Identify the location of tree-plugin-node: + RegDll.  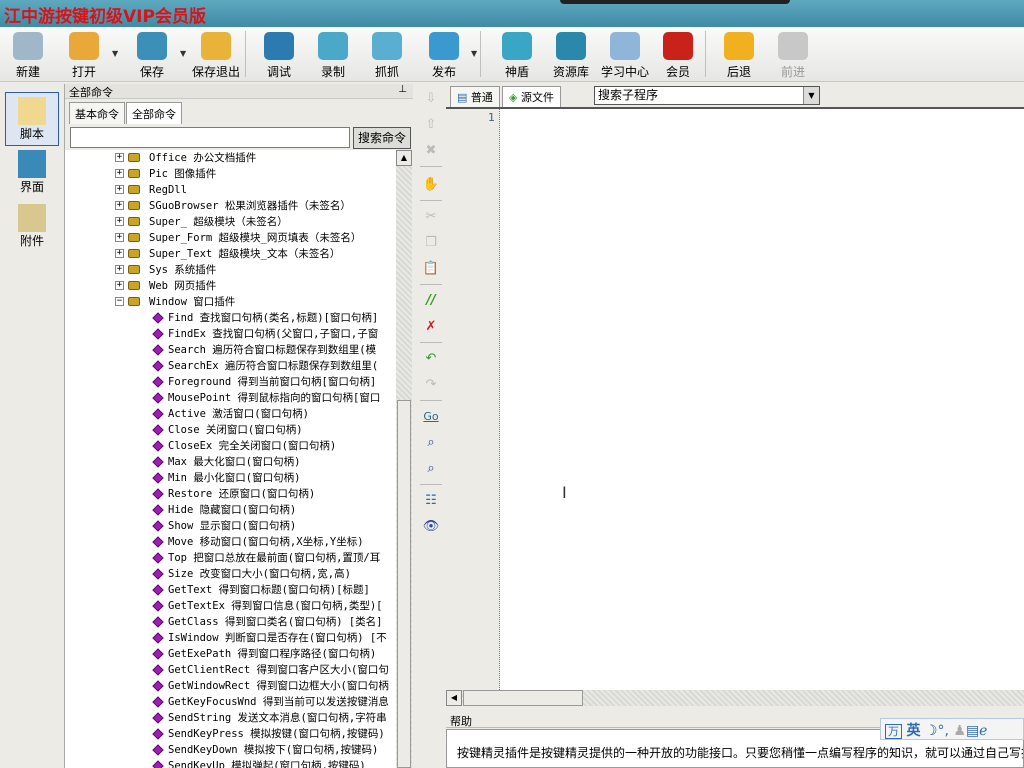
(230, 190).